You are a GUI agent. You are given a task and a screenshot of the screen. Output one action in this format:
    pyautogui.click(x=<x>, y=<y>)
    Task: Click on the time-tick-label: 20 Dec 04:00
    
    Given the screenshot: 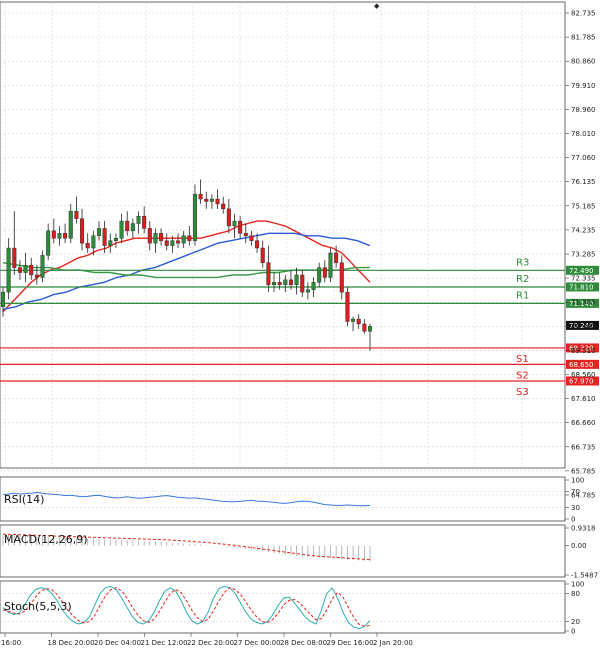 What is the action you would take?
    pyautogui.click(x=117, y=643)
    